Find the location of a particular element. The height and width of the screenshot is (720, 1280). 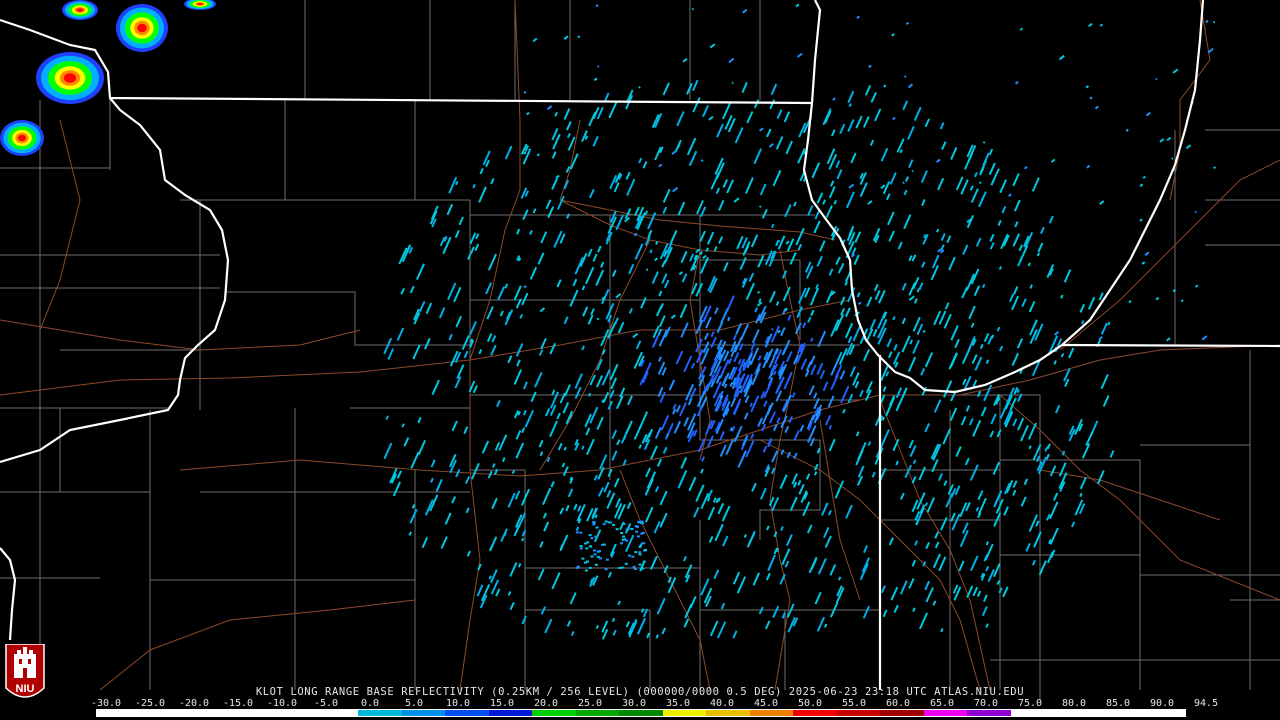

highway is located at coordinates (257, 645).